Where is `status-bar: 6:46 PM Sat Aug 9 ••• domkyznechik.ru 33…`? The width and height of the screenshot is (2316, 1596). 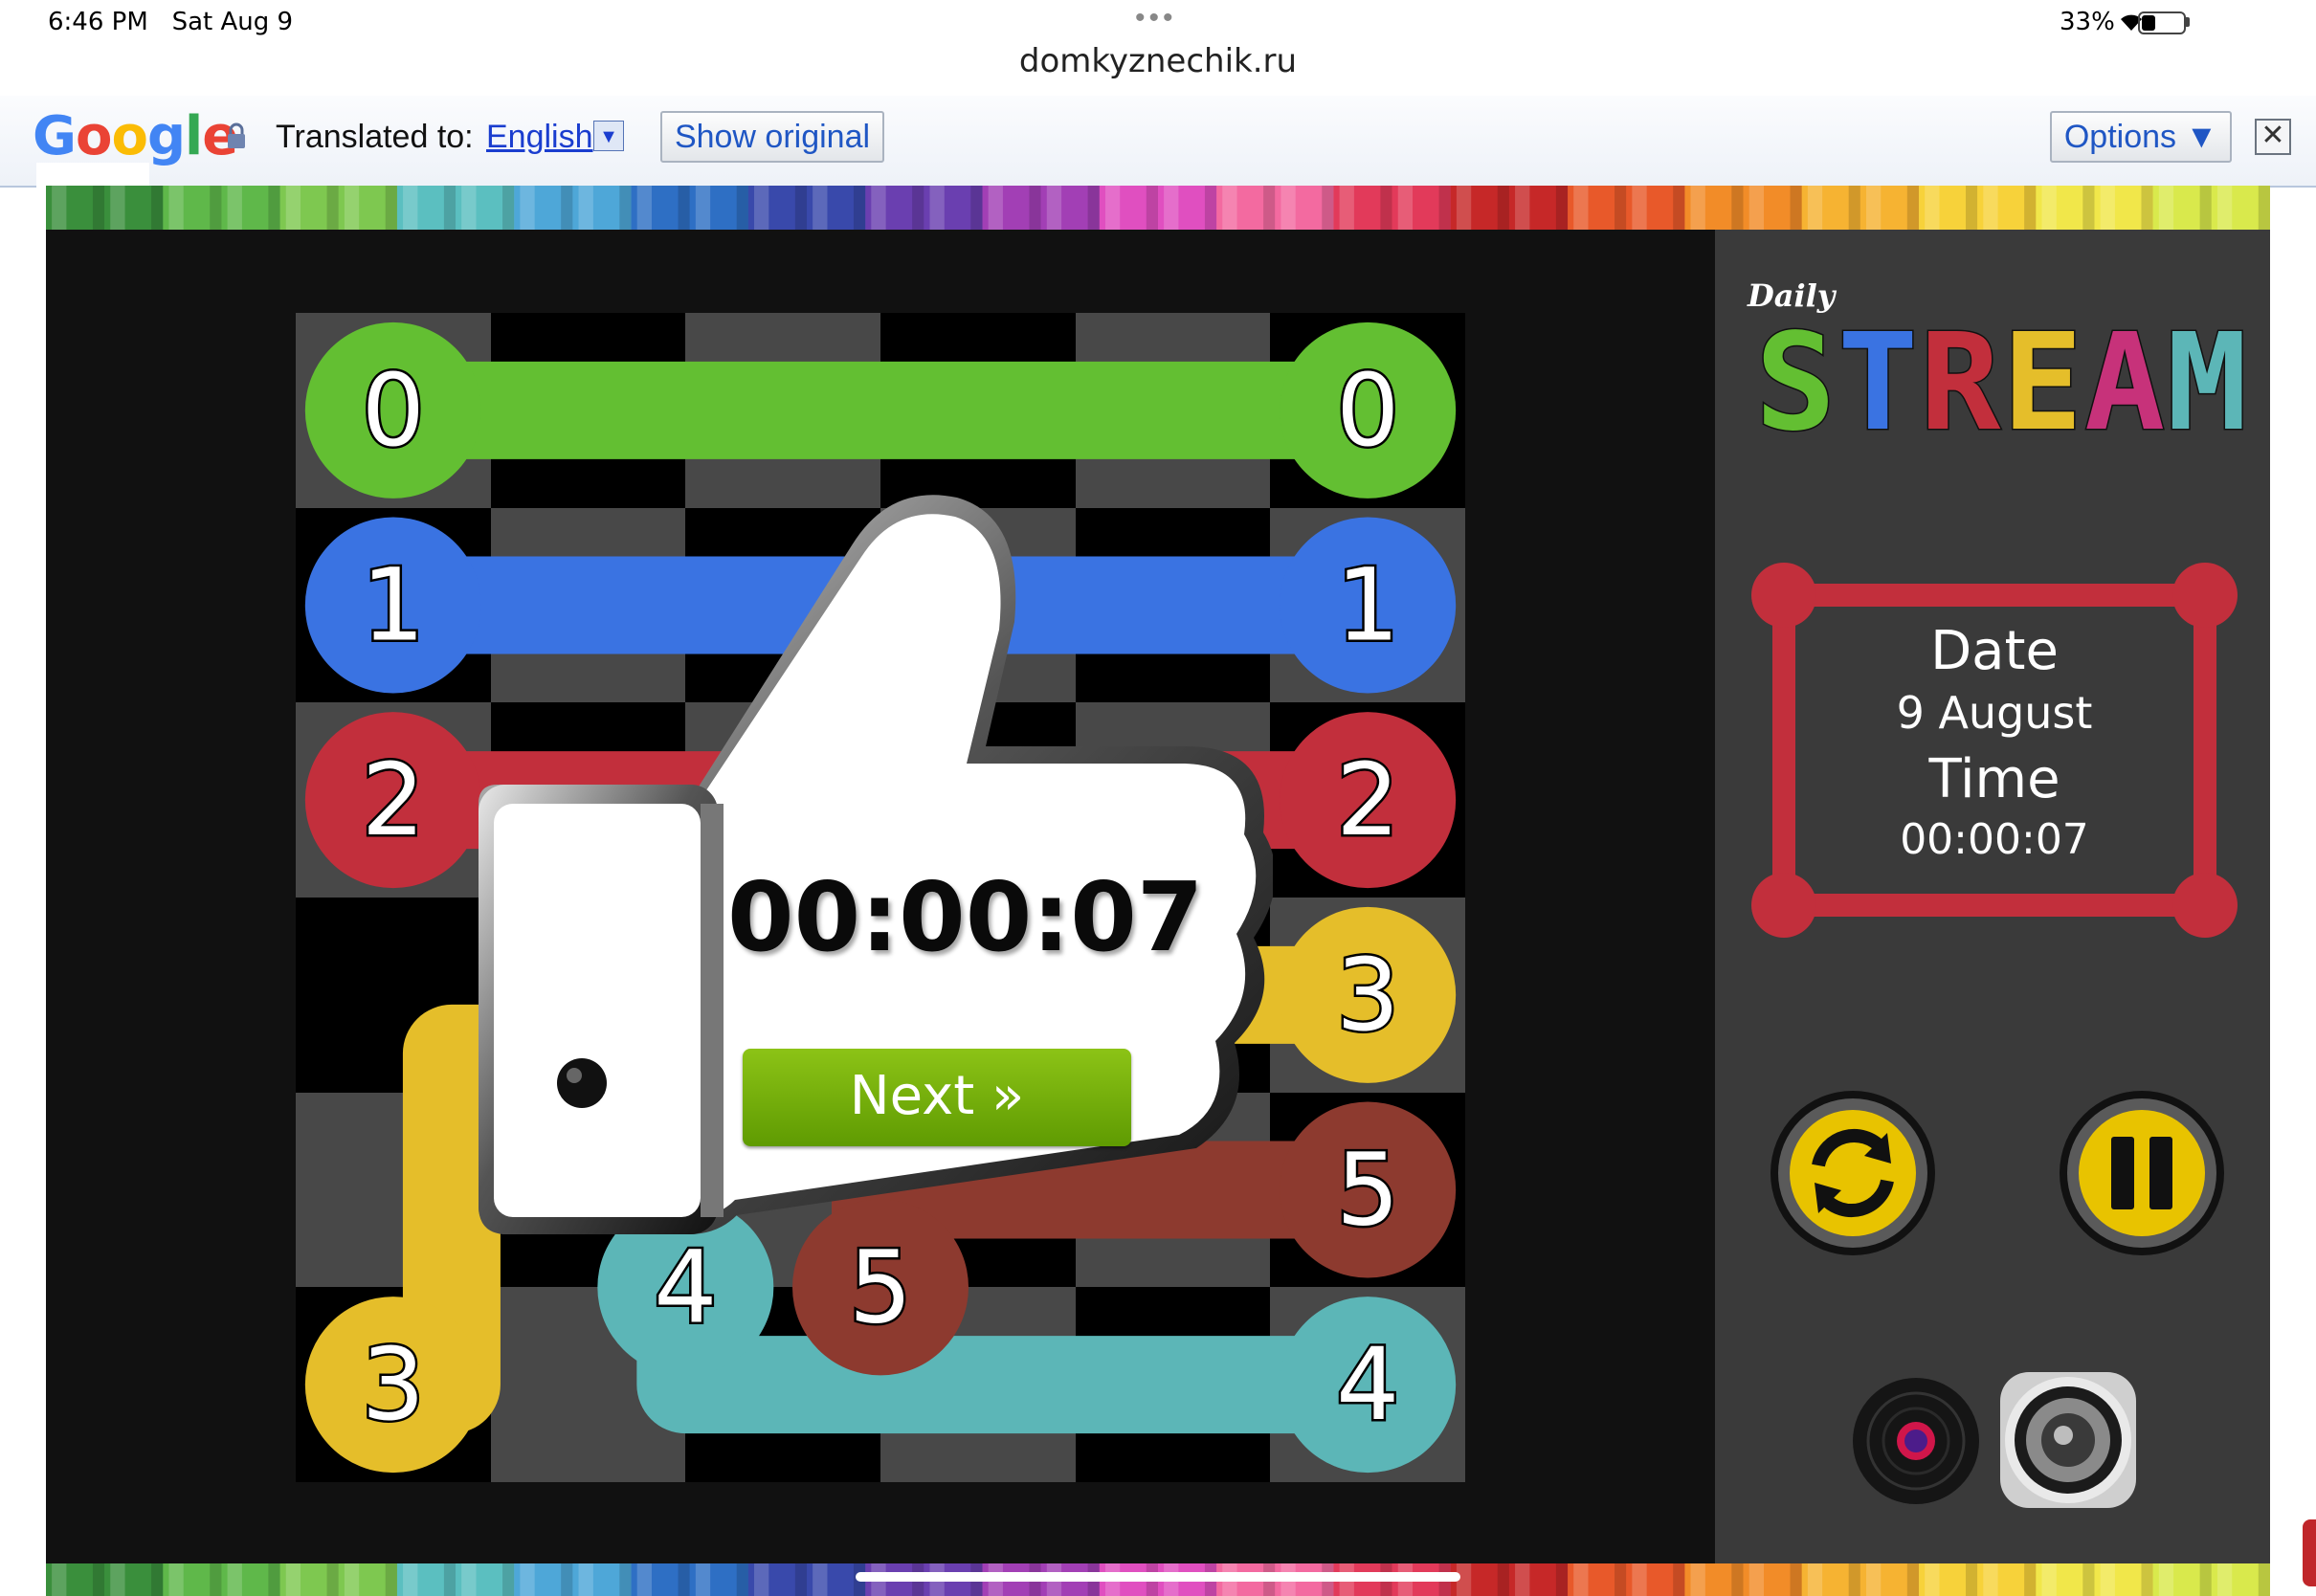
status-bar: 6:46 PM Sat Aug 9 ••• domkyznechik.ru 33… is located at coordinates (1158, 48).